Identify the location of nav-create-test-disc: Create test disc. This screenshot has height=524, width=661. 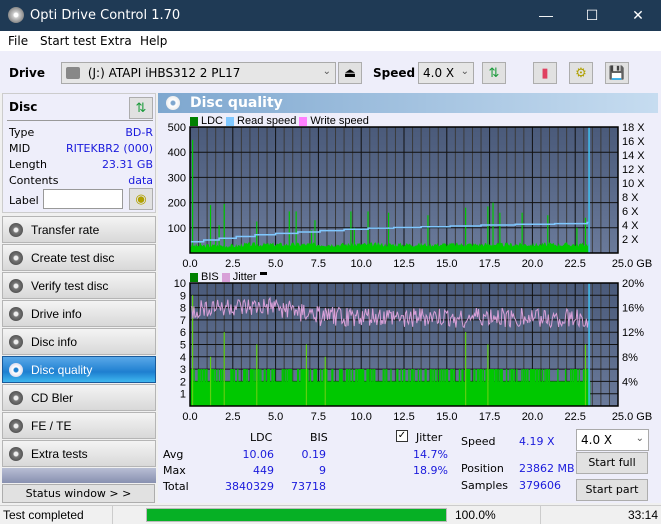
(79, 257).